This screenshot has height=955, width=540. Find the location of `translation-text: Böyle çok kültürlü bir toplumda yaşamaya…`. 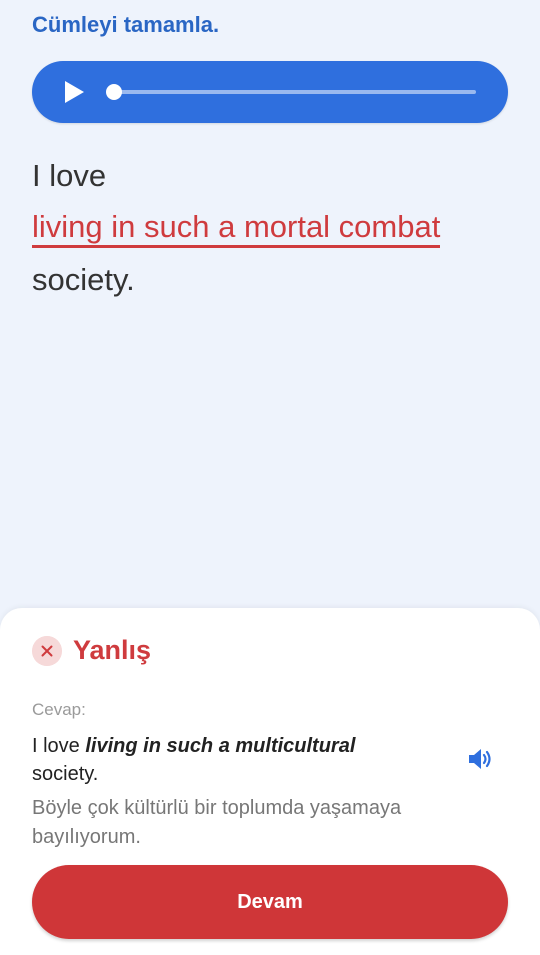

translation-text: Böyle çok kültürlü bir toplumda yaşamaya… is located at coordinates (217, 822).